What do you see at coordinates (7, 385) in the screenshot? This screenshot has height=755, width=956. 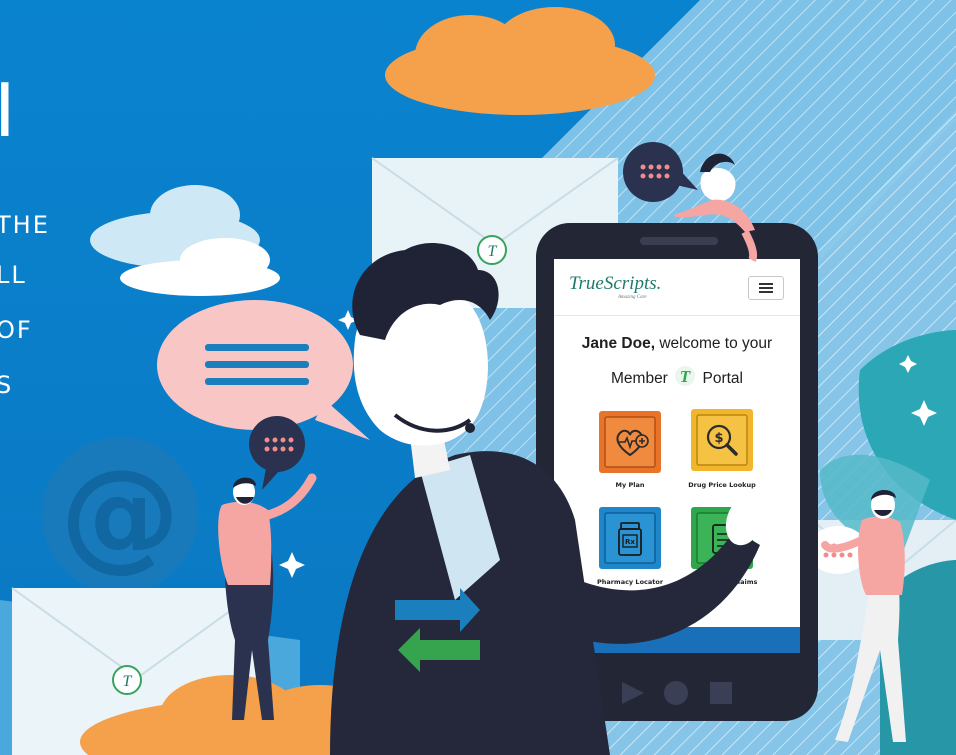 I see `hero-line-4: S` at bounding box center [7, 385].